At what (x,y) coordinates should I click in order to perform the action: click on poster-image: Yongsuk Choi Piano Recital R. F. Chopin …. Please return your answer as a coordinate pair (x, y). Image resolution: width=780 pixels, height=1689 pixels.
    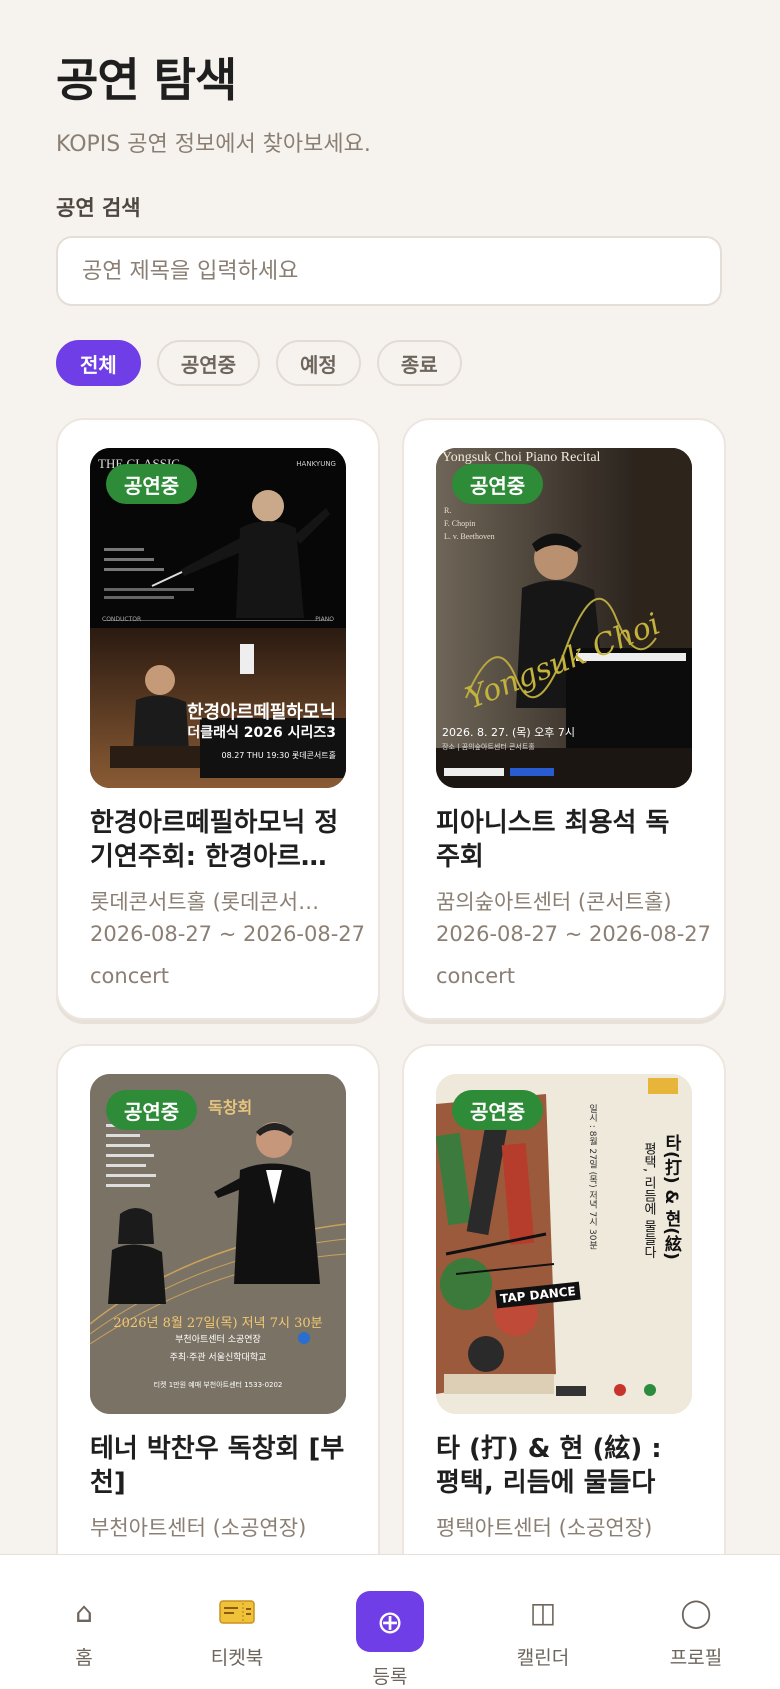
    Looking at the image, I should click on (564, 618).